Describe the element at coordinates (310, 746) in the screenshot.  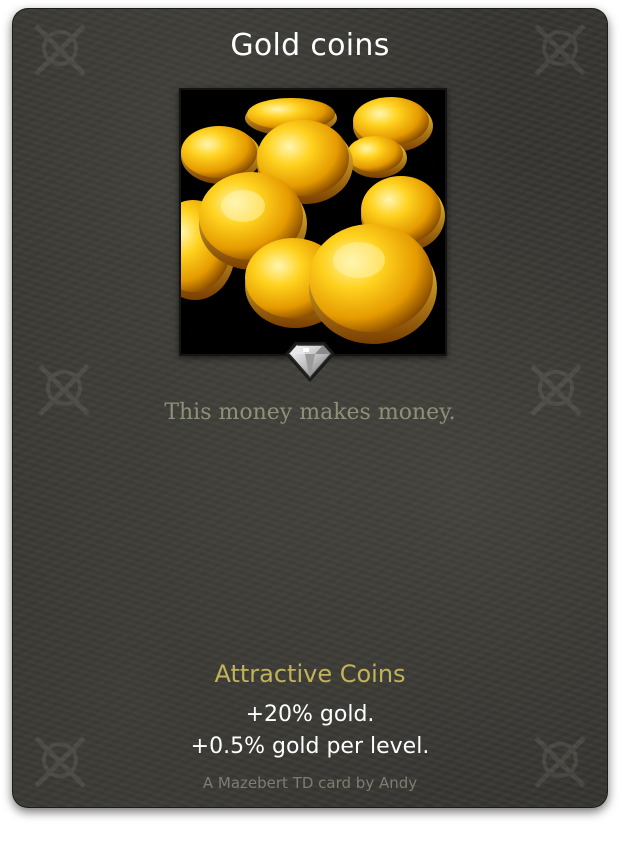
I see `ability-effect-per-level: +0.5% gold per level.` at that location.